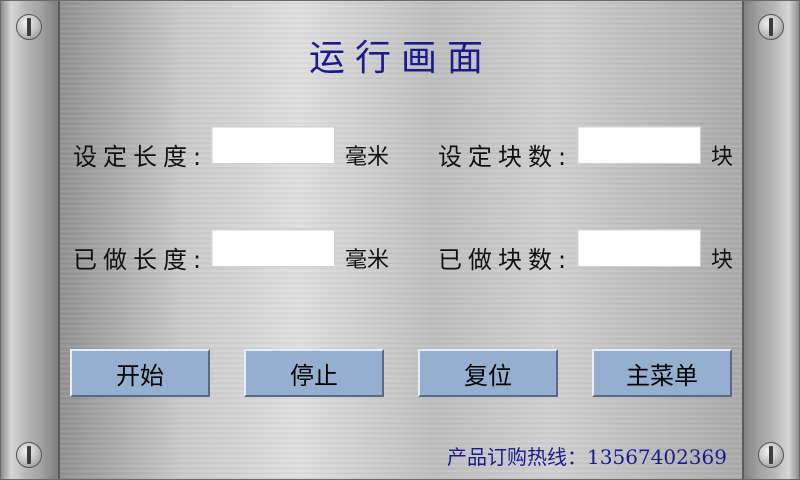 The height and width of the screenshot is (480, 800). I want to click on reset-button: 复位, so click(488, 373).